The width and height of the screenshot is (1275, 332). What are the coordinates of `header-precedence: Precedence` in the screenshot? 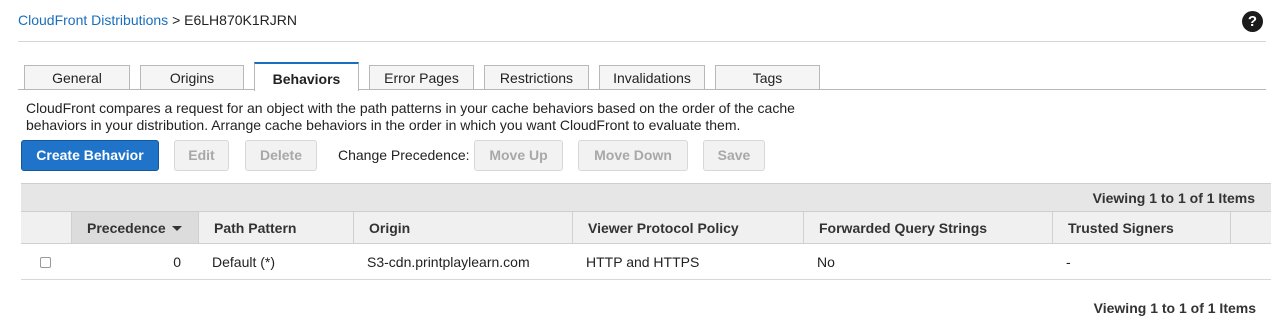 It's located at (134, 227).